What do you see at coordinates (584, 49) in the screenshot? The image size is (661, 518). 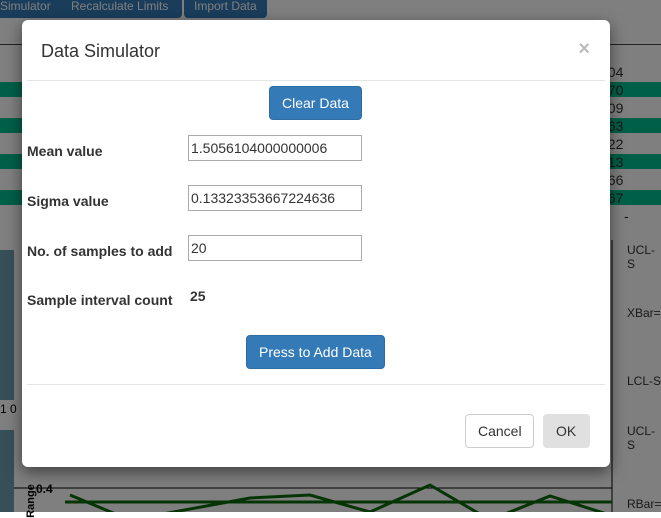 I see `close-icon: ×` at bounding box center [584, 49].